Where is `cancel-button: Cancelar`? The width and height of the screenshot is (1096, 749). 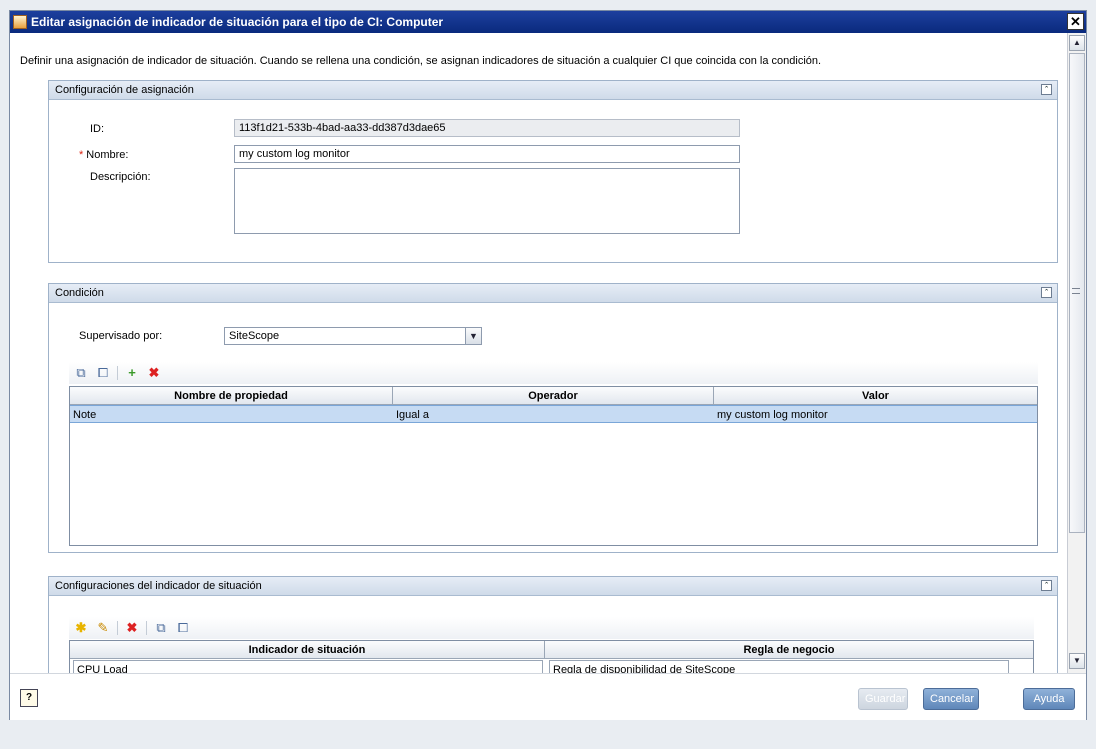 cancel-button: Cancelar is located at coordinates (951, 699).